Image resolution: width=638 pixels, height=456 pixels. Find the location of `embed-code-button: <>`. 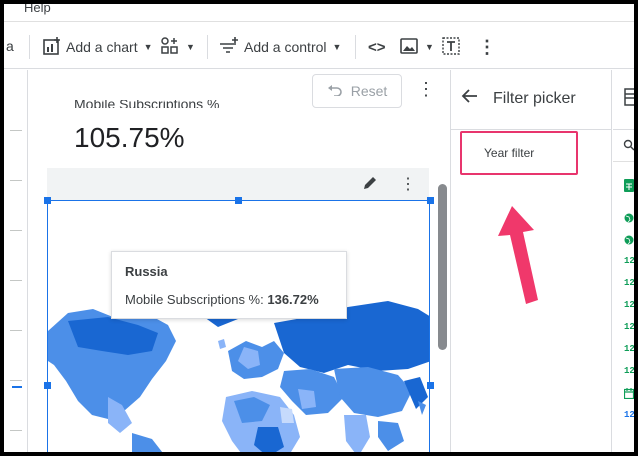

embed-code-button: <> is located at coordinates (377, 47).